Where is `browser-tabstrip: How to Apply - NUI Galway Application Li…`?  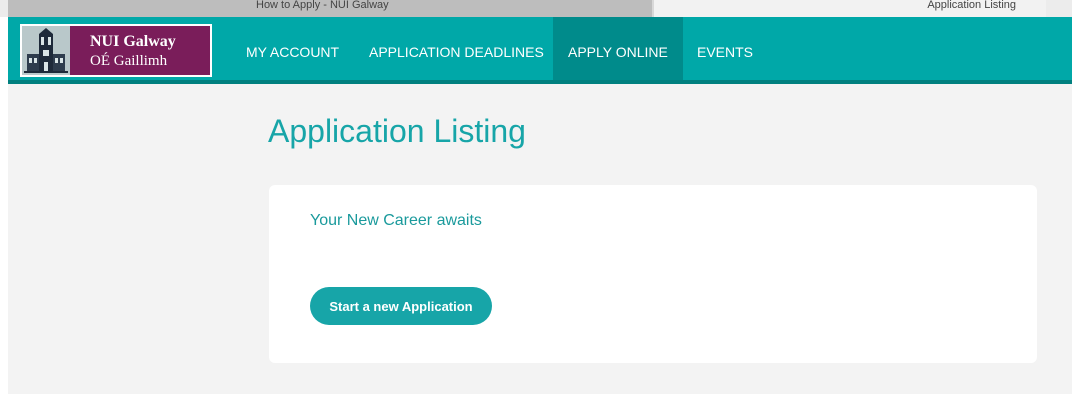 browser-tabstrip: How to Apply - NUI Galway Application Li… is located at coordinates (536, 8).